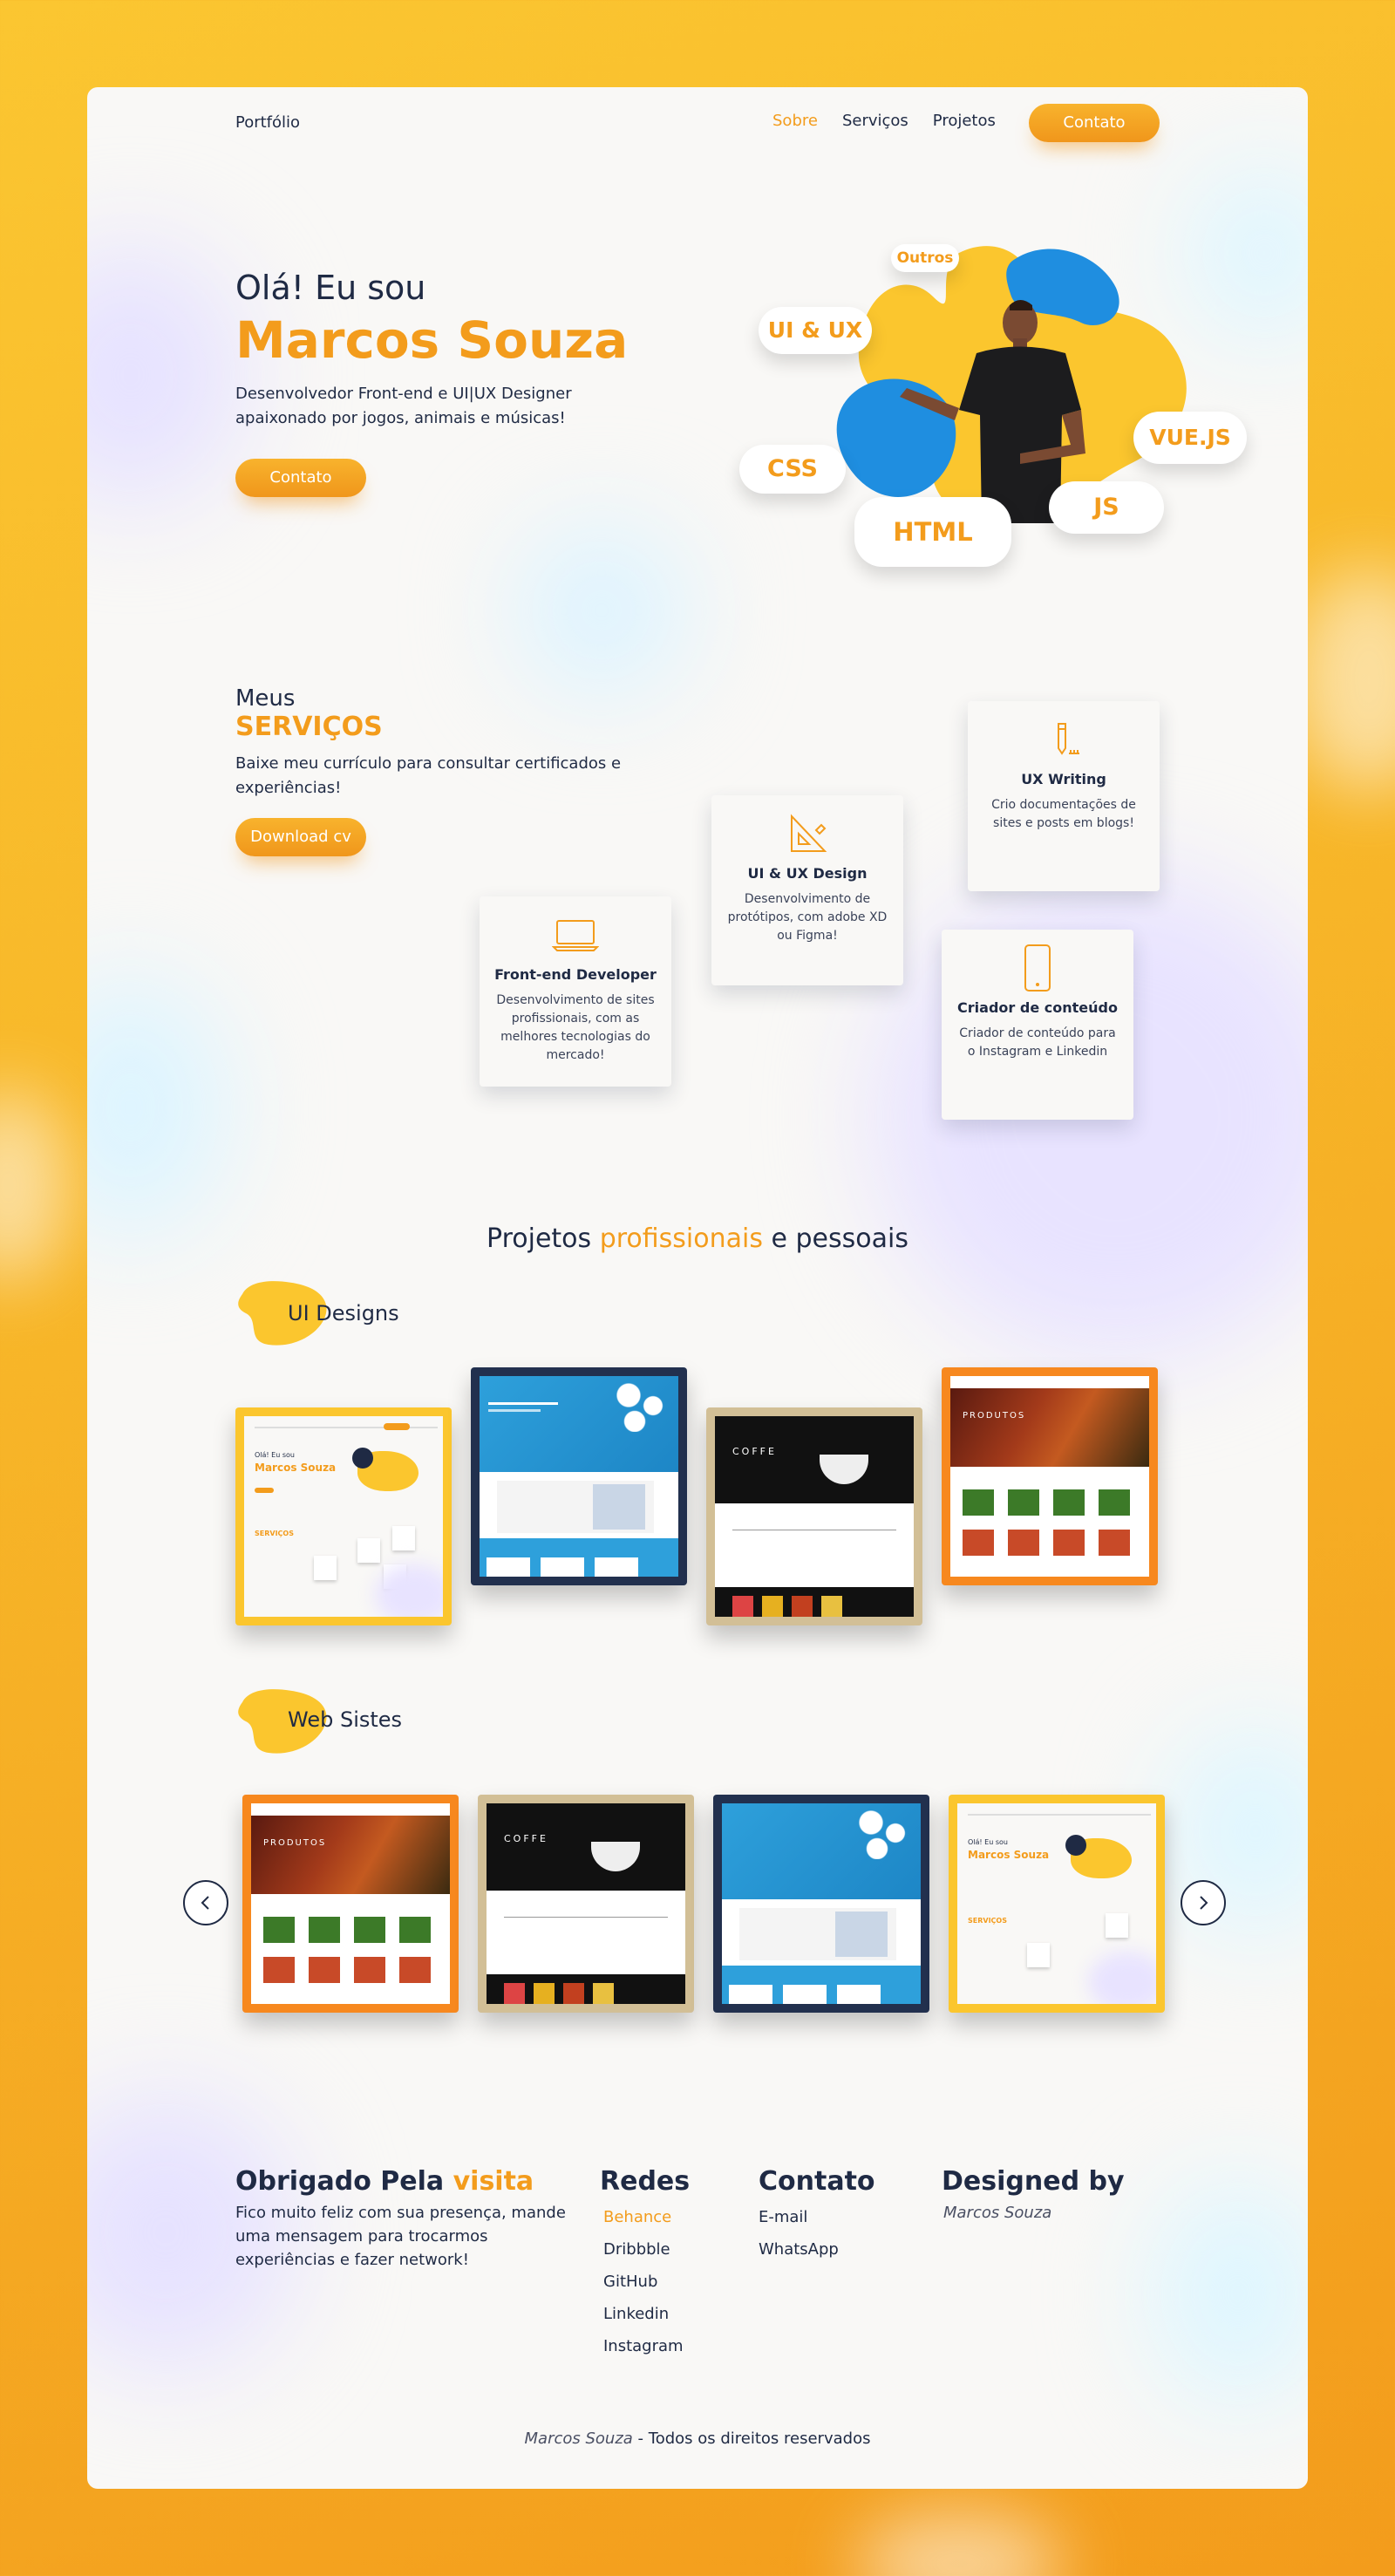  Describe the element at coordinates (300, 837) in the screenshot. I see `download-cv-button: Download cv` at that location.